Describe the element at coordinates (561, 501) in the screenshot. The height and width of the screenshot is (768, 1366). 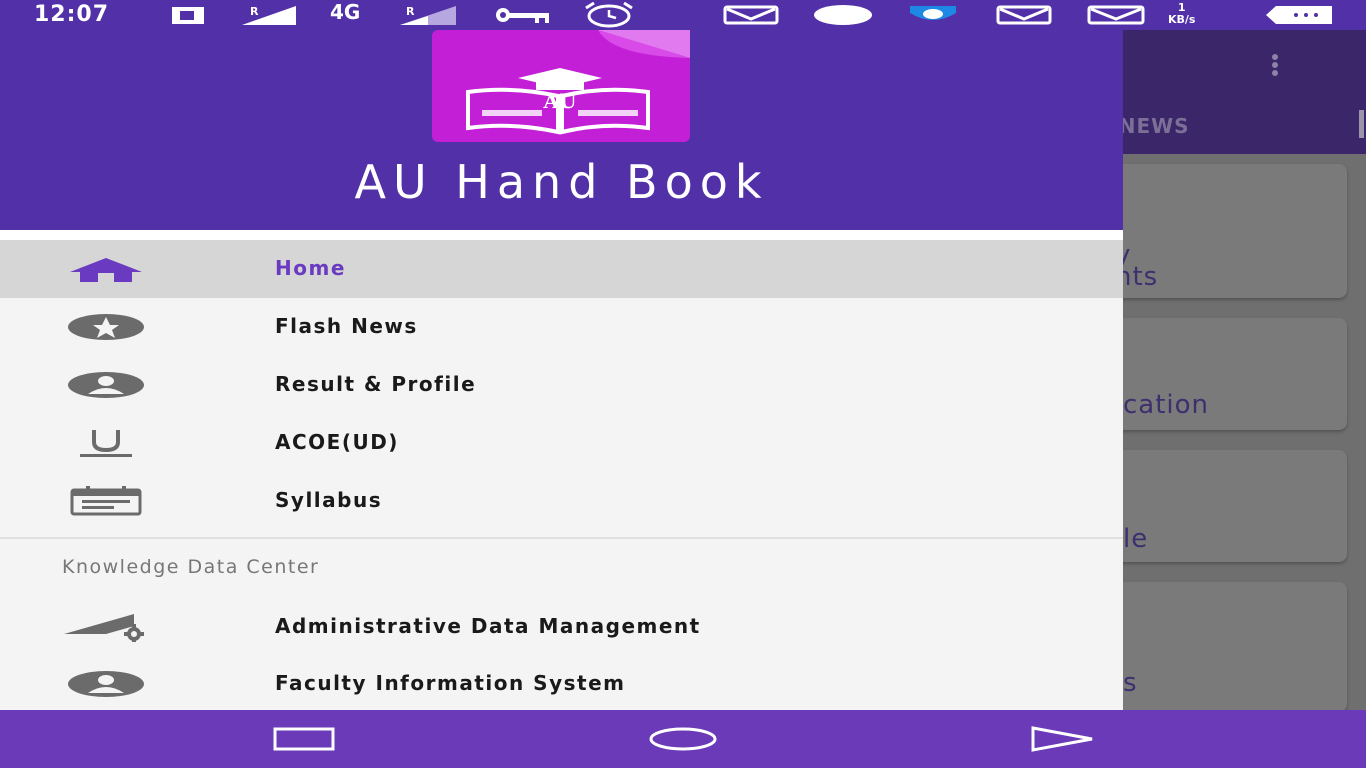
I see `menu-item-syllabus: Syllabus` at that location.